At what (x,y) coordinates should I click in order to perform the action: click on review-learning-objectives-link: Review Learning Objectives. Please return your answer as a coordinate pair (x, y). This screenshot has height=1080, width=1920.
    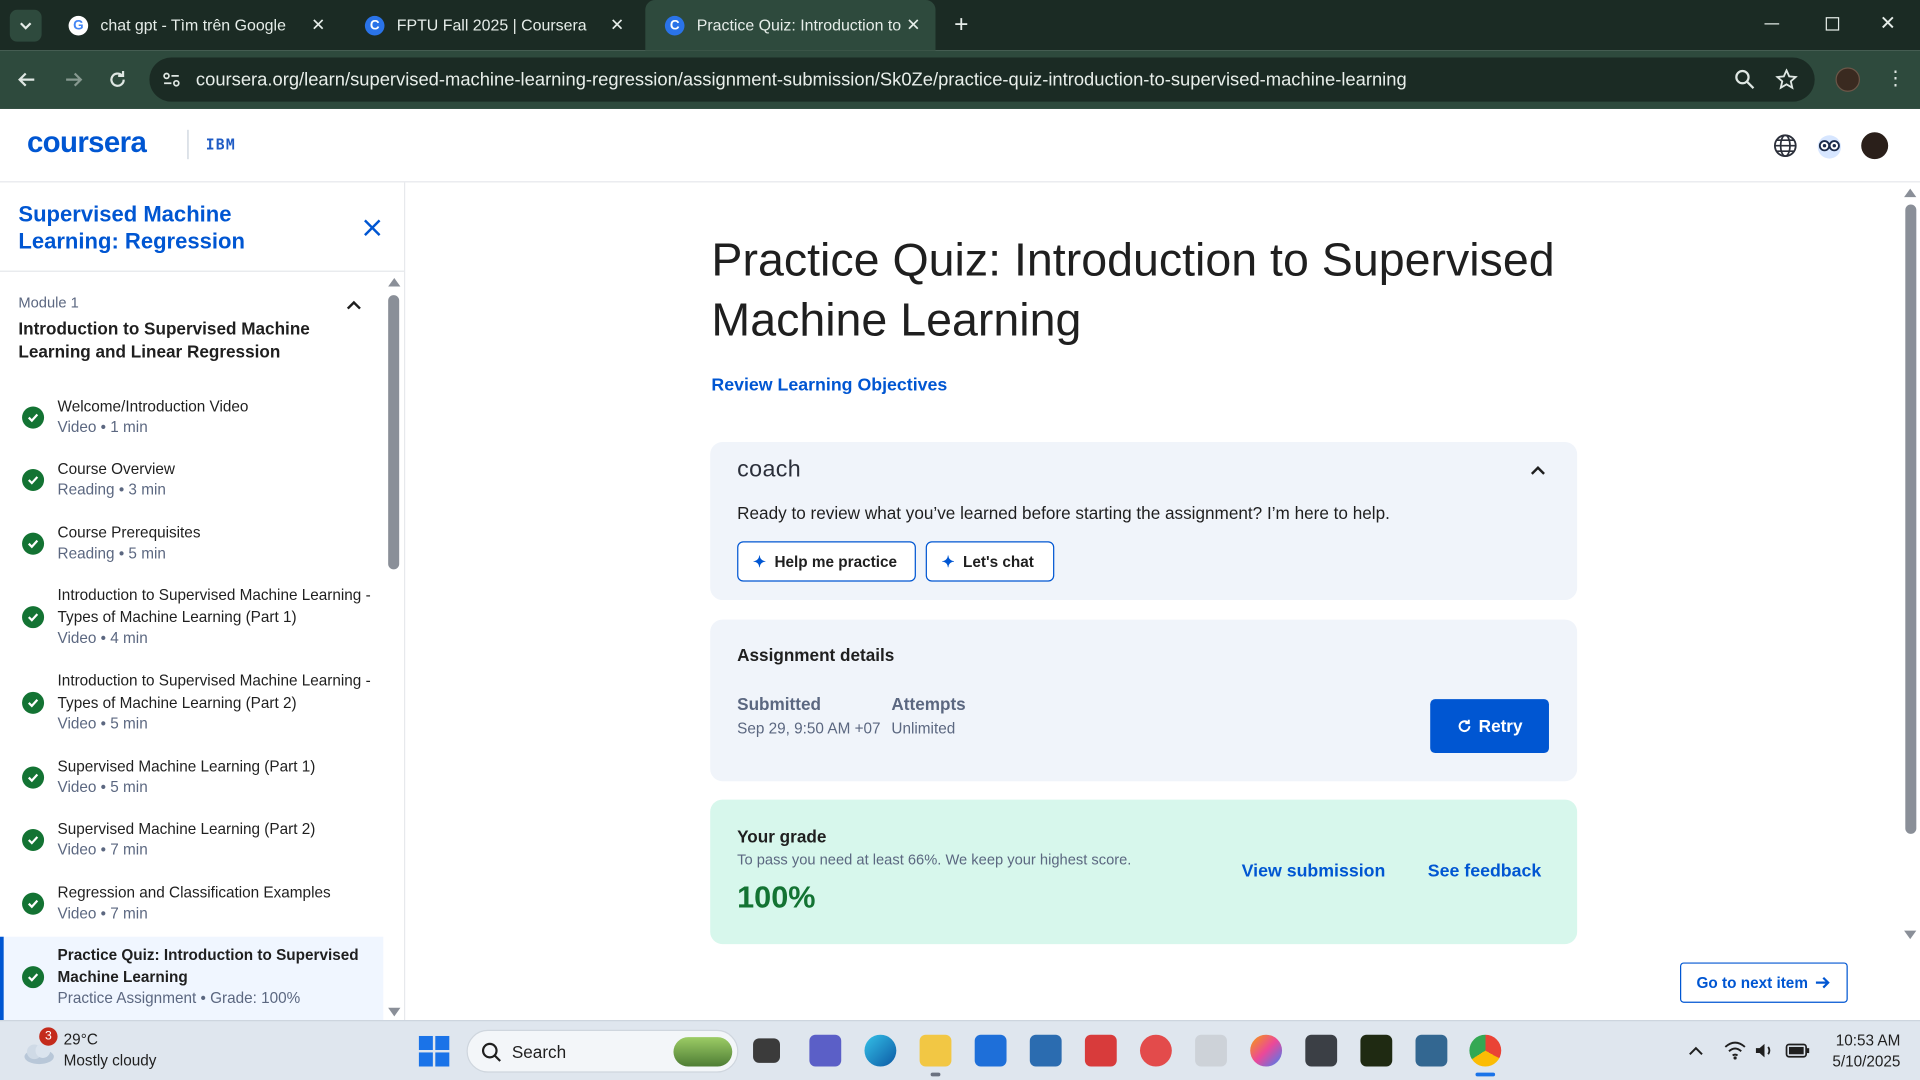
    Looking at the image, I should click on (829, 386).